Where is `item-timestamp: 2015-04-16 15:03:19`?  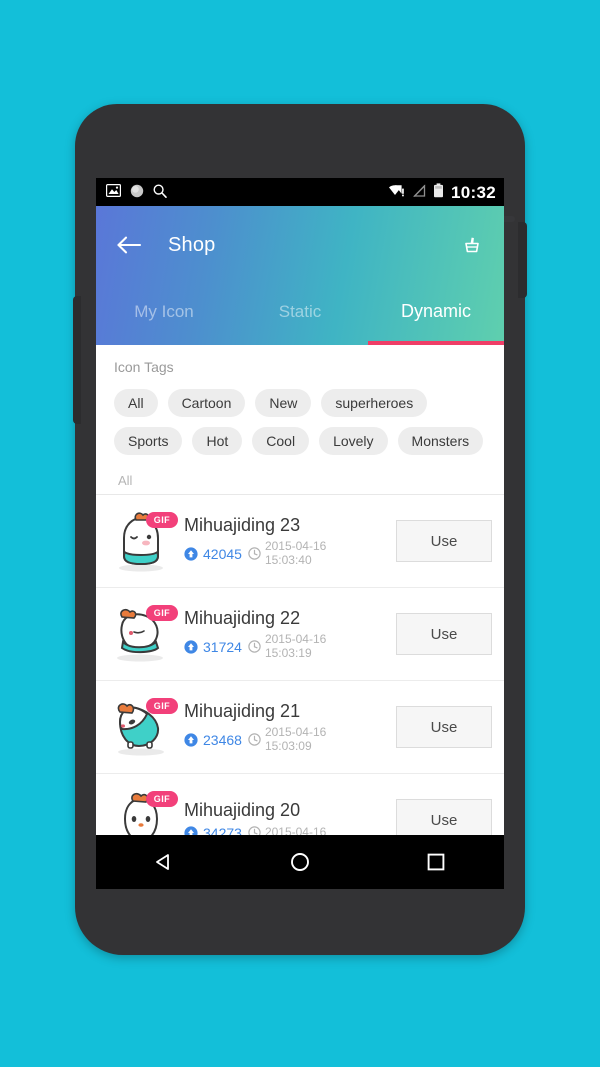
item-timestamp: 2015-04-16 15:03:19 is located at coordinates (287, 646).